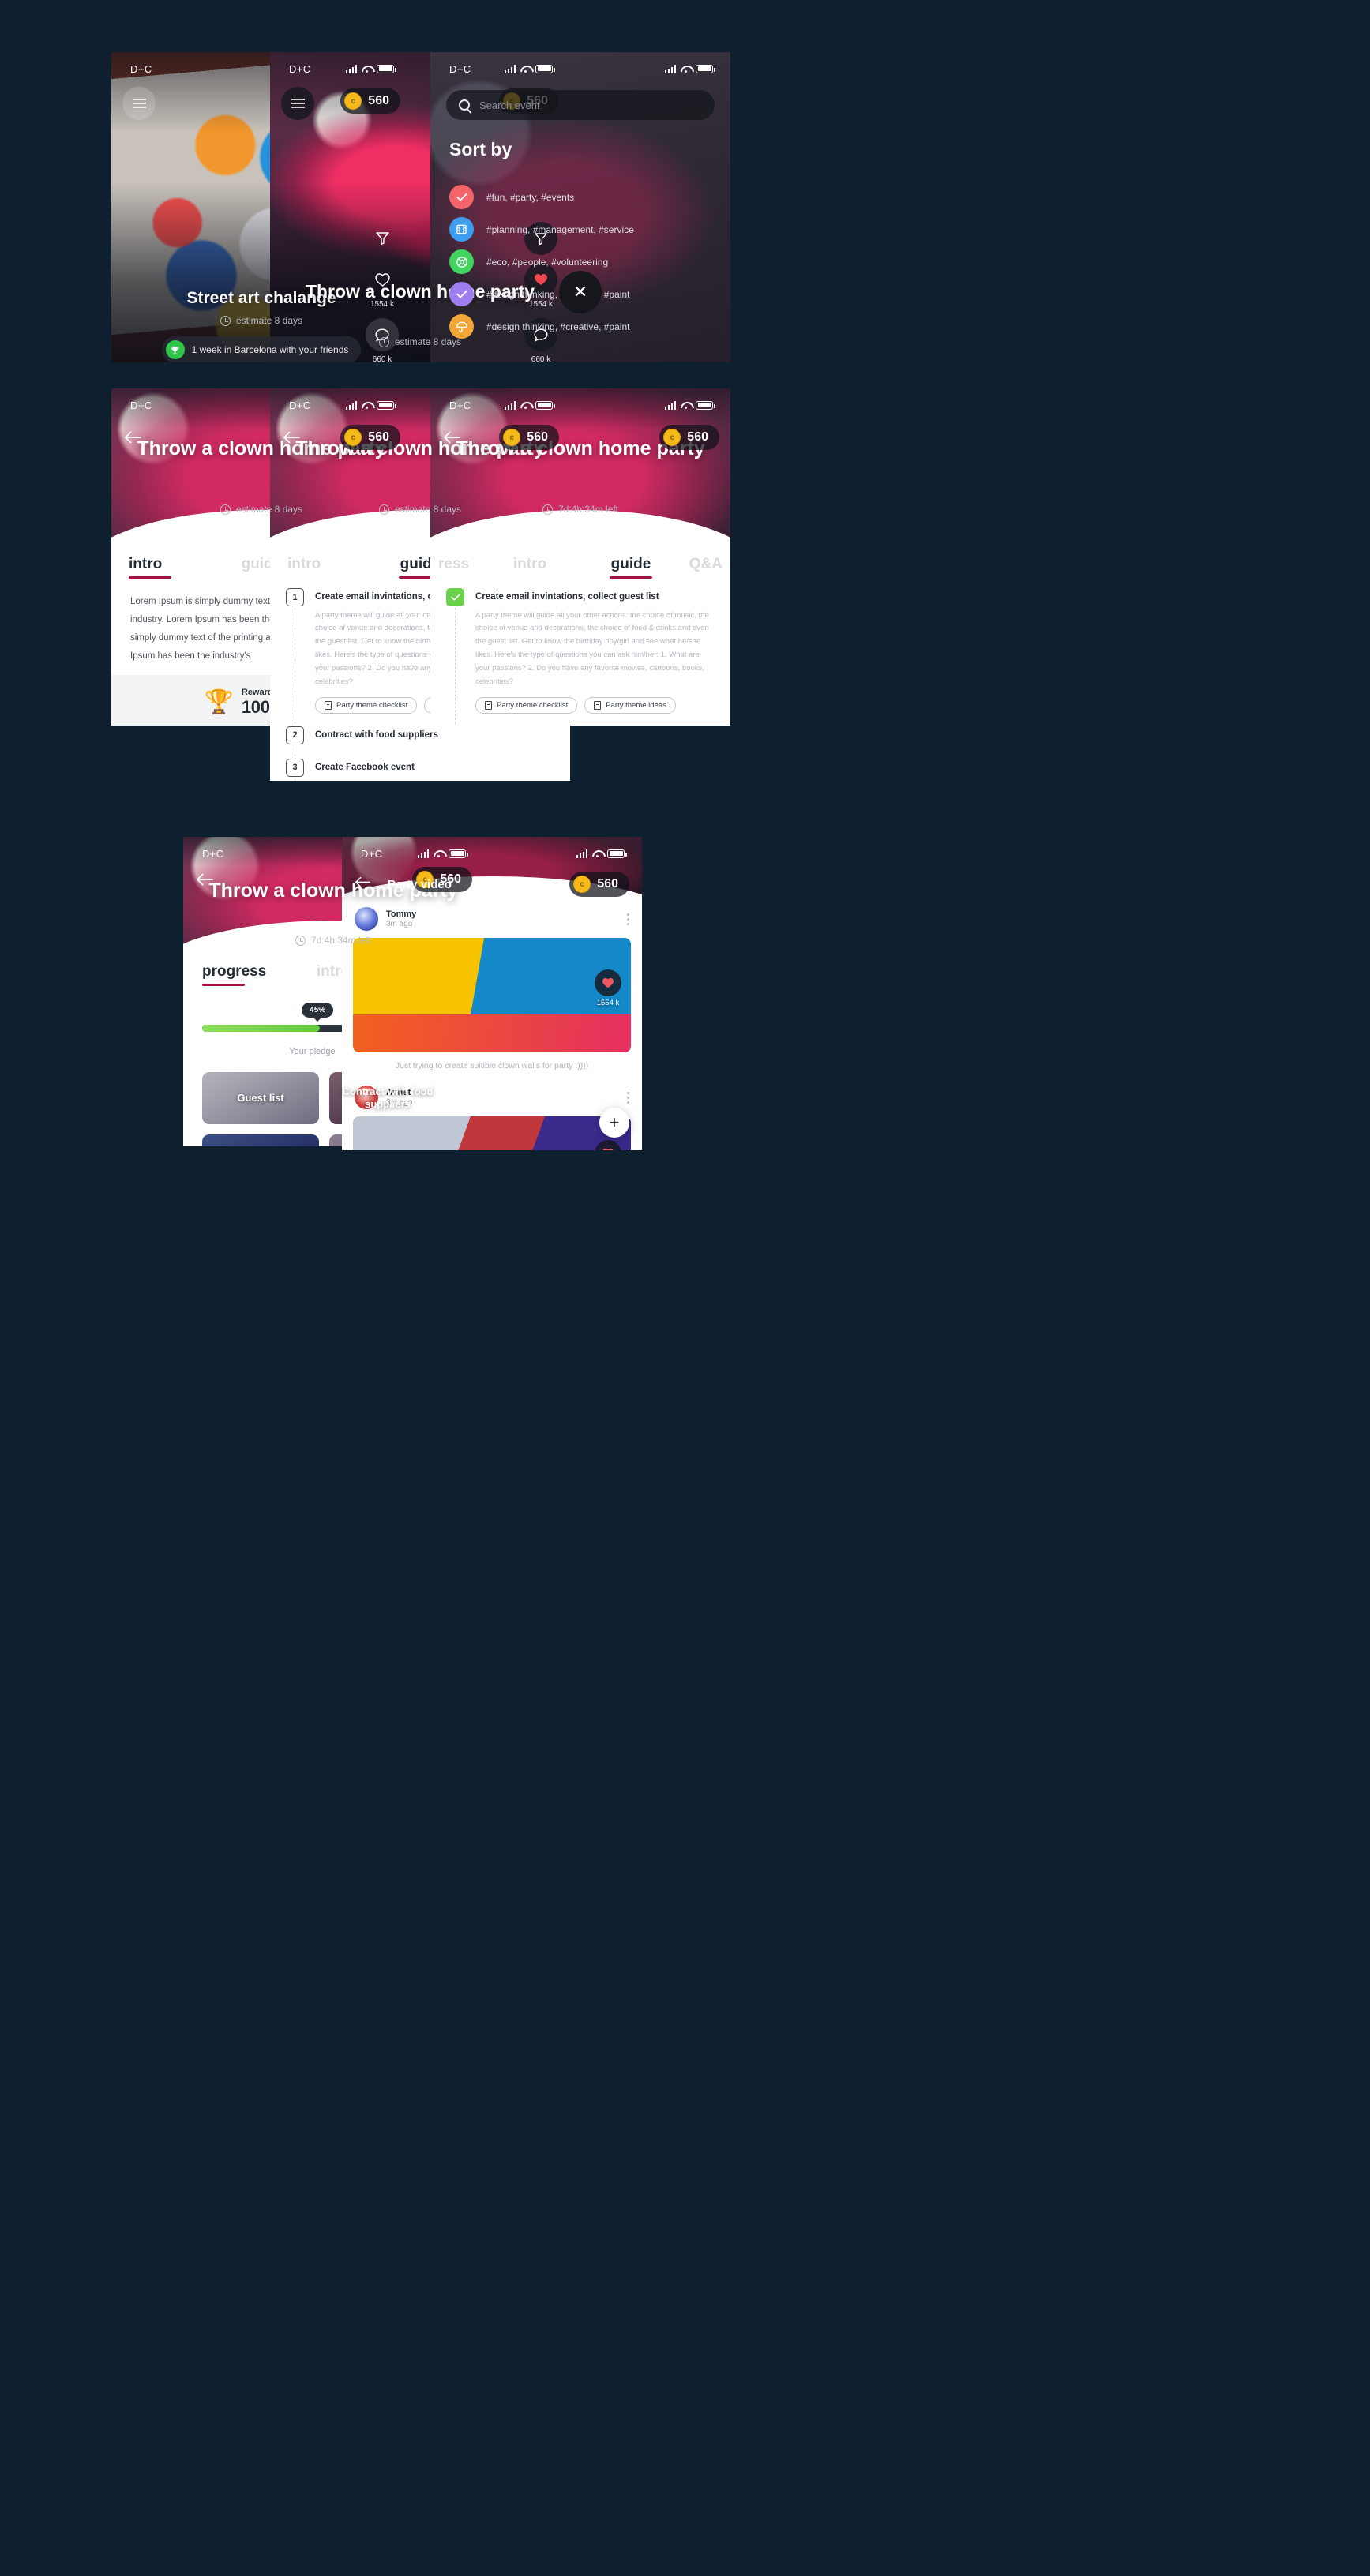 This screenshot has width=1370, height=2576. What do you see at coordinates (582, 229) in the screenshot?
I see `sort-option-row: #planning, #management, #service` at bounding box center [582, 229].